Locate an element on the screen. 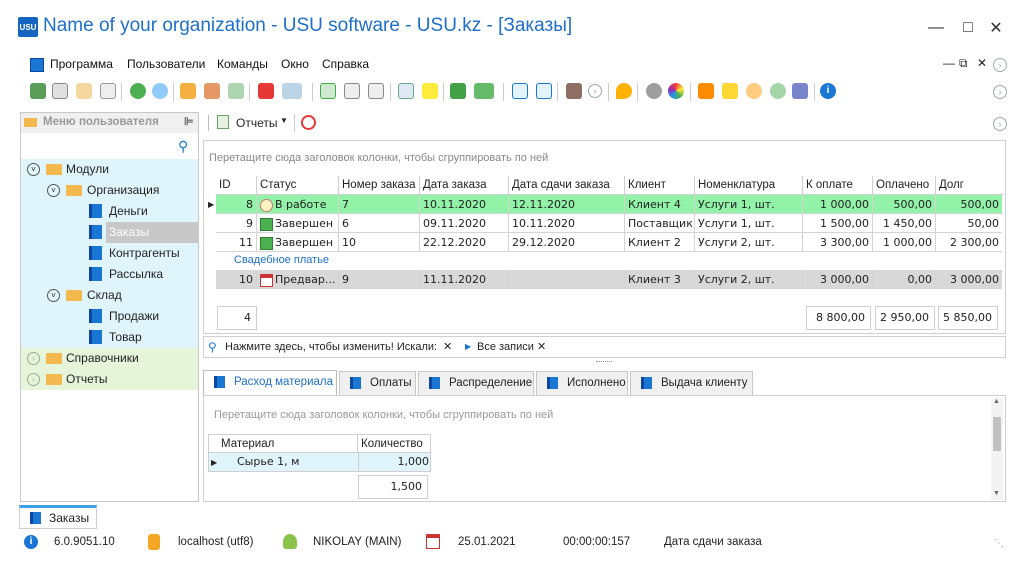 The image size is (1024, 568). menu-users: Пользователи is located at coordinates (166, 64).